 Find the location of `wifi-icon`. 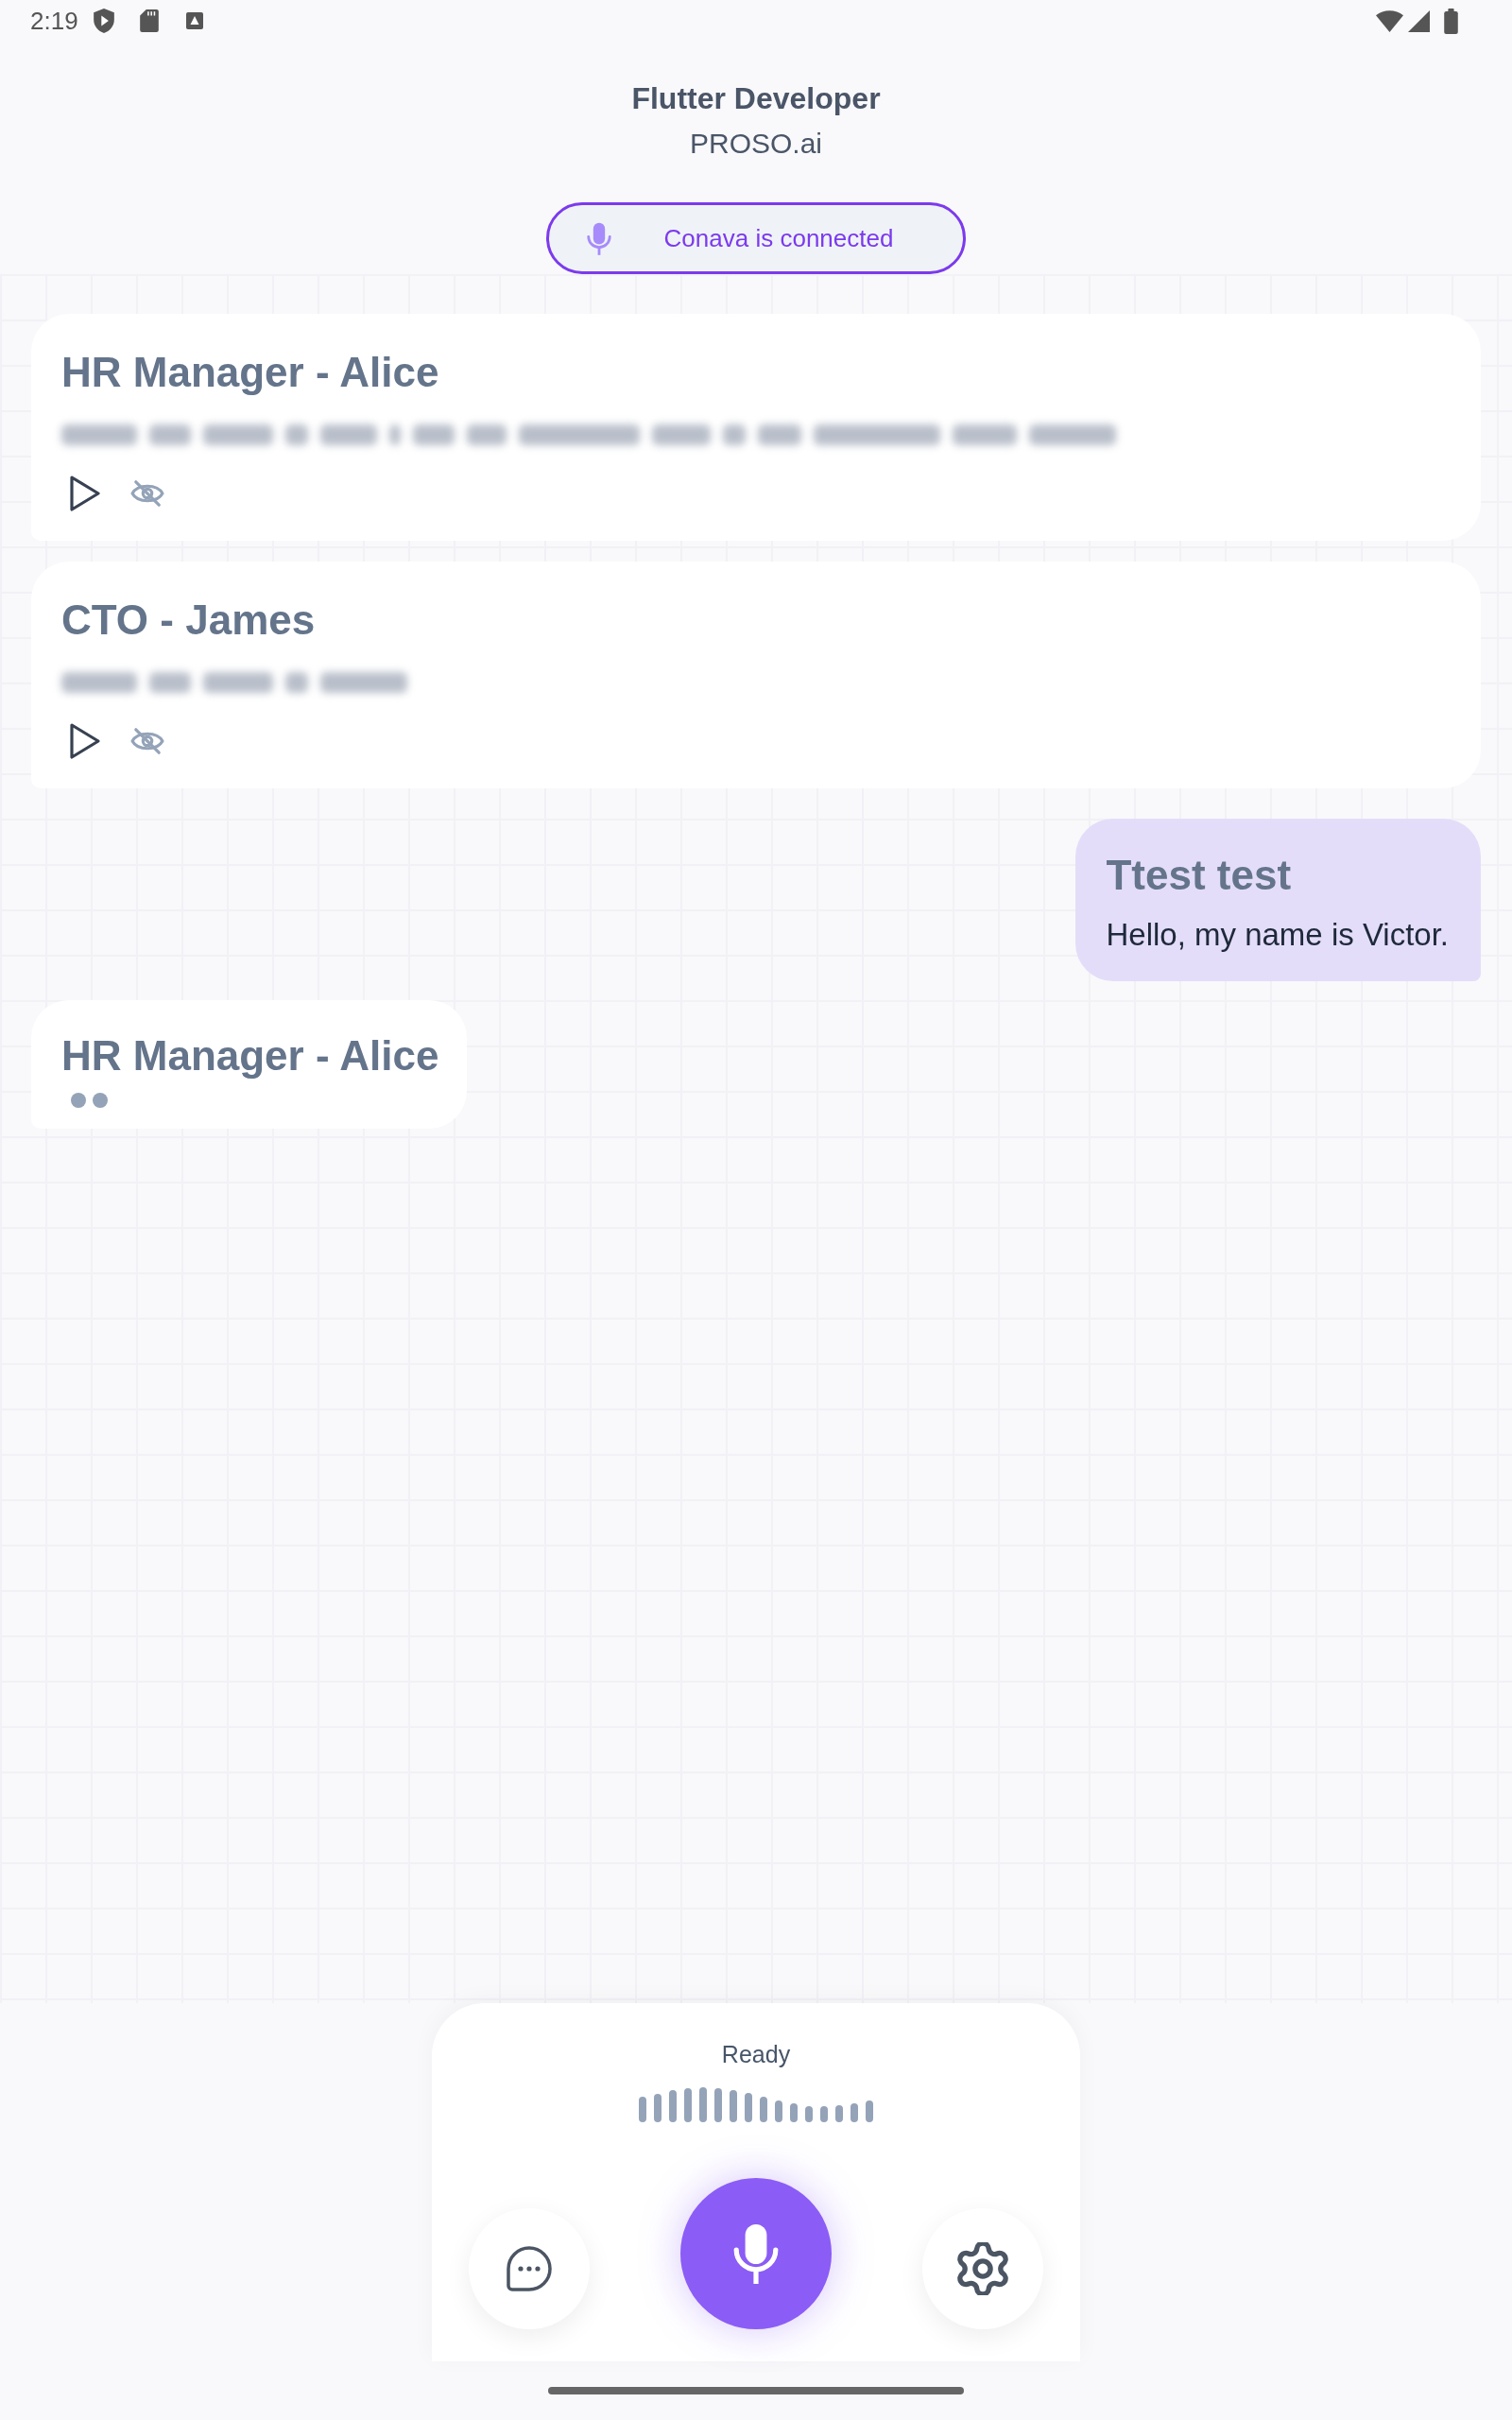

wifi-icon is located at coordinates (1389, 20).